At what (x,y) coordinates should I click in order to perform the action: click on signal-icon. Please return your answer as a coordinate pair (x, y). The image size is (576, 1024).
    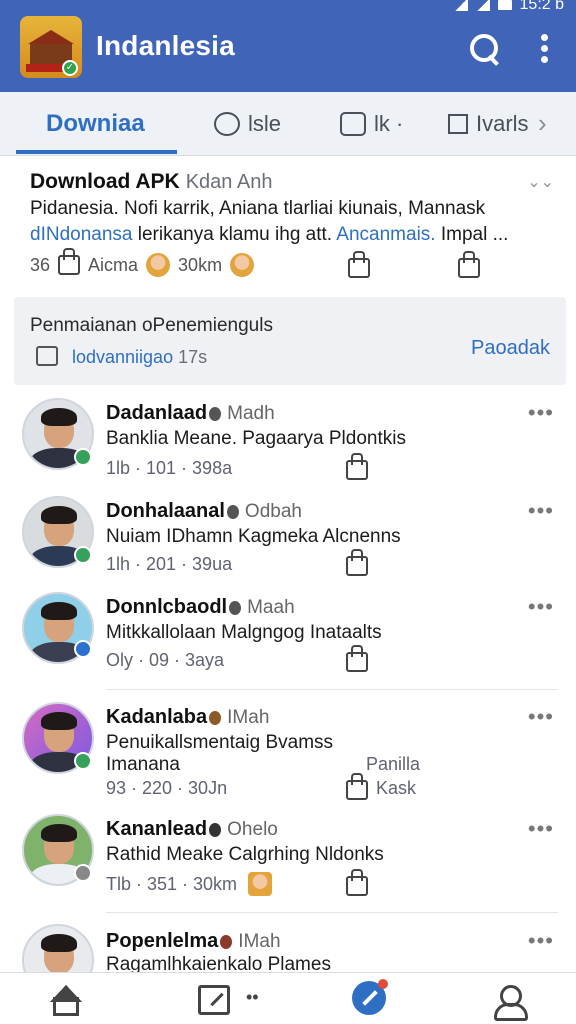
    Looking at the image, I should click on (460, 5).